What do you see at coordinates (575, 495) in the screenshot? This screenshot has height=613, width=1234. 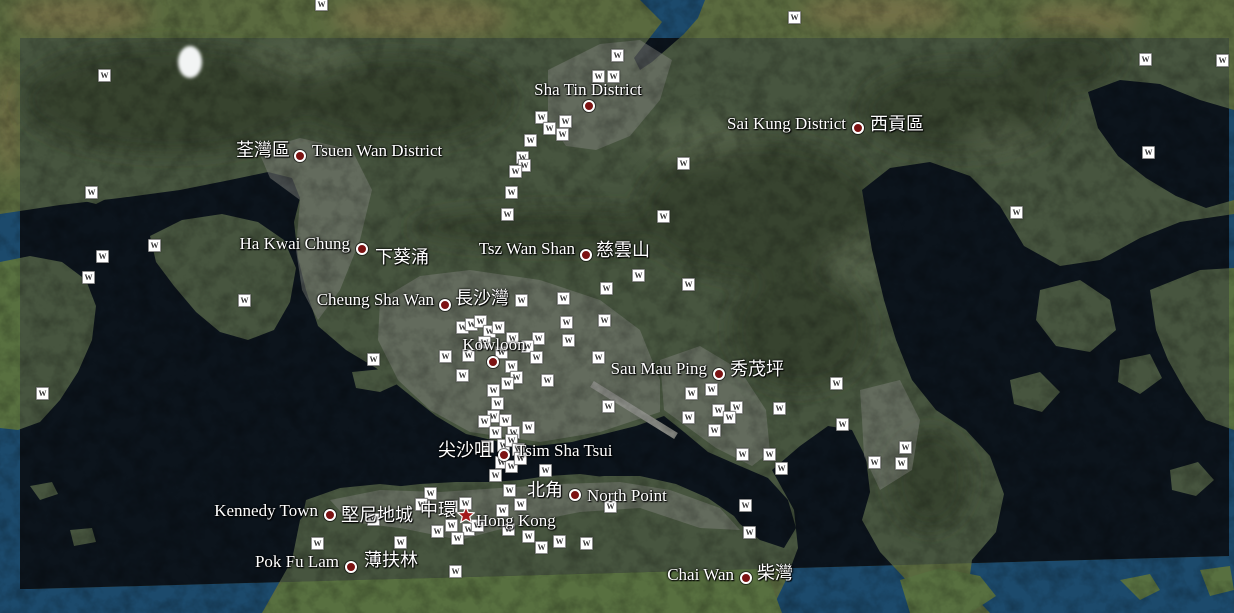 I see `placemark-north-point` at bounding box center [575, 495].